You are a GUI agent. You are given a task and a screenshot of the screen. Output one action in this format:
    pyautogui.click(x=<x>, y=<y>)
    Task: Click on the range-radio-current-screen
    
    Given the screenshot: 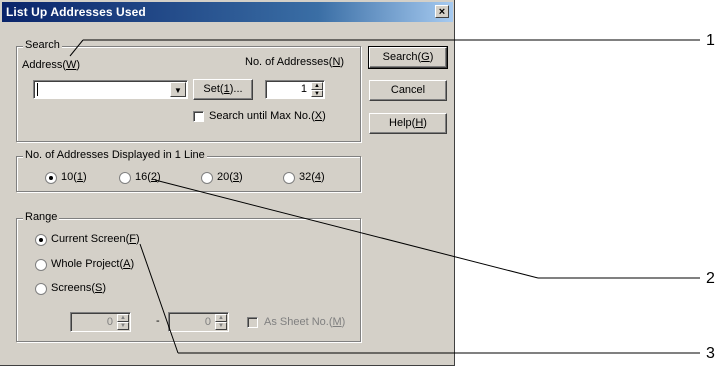 What is the action you would take?
    pyautogui.click(x=41, y=240)
    